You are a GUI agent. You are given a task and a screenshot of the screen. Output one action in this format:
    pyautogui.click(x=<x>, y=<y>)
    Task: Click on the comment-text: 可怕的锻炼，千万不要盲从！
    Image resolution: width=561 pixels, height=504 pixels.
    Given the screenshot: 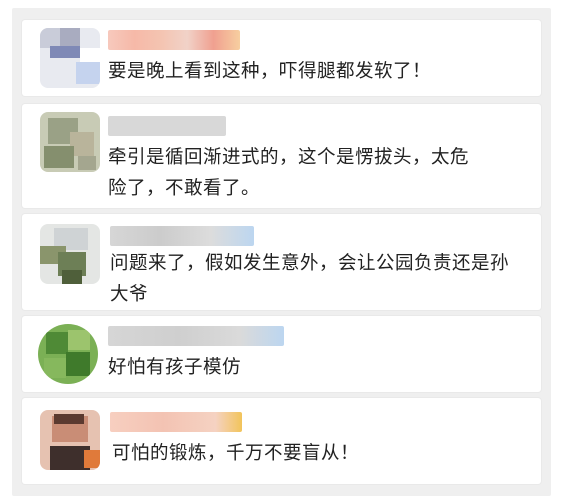 What is the action you would take?
    pyautogui.click(x=236, y=453)
    